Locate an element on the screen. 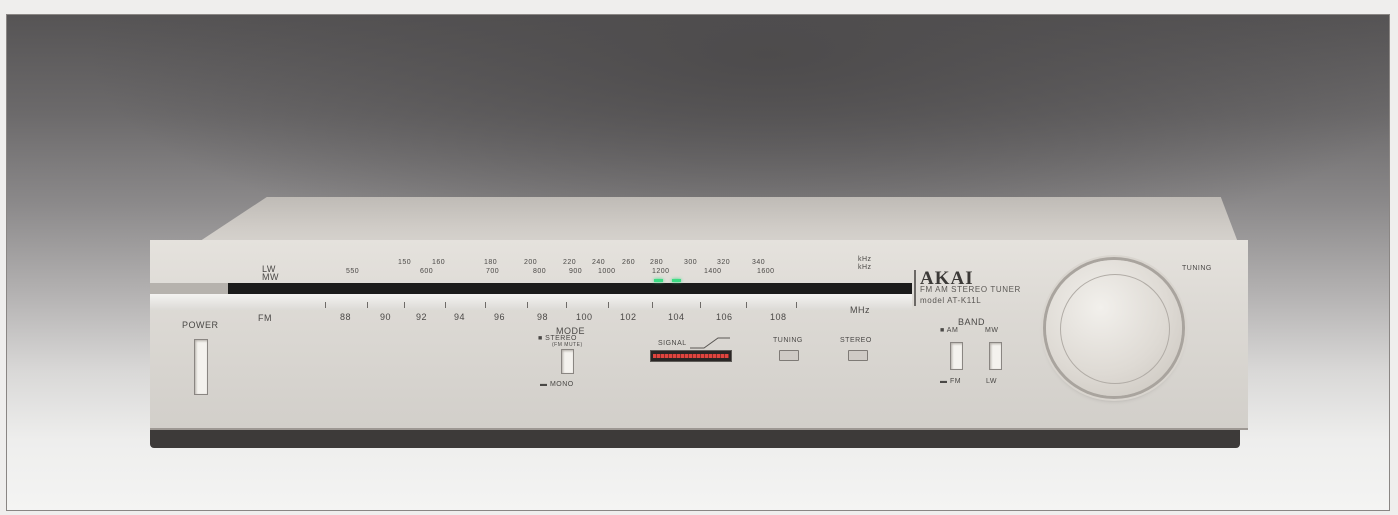 This screenshot has height=515, width=1398. mw-label: MW is located at coordinates (270, 277).